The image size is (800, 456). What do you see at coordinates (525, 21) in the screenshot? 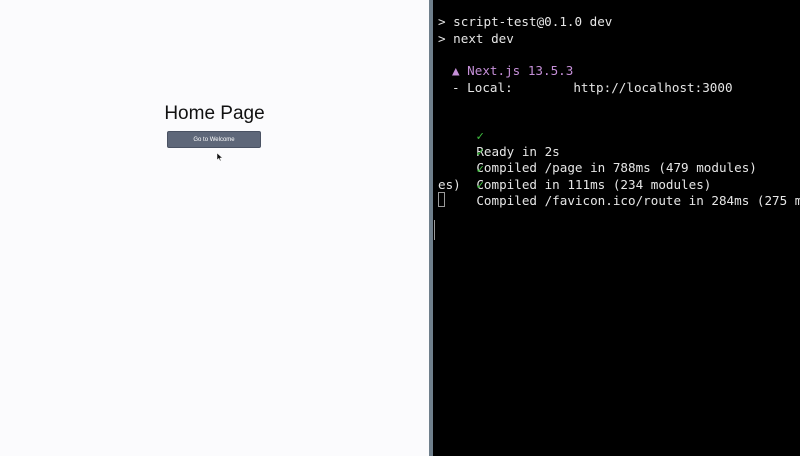
I see `terminal-line: > script-test@0.1.0 dev` at bounding box center [525, 21].